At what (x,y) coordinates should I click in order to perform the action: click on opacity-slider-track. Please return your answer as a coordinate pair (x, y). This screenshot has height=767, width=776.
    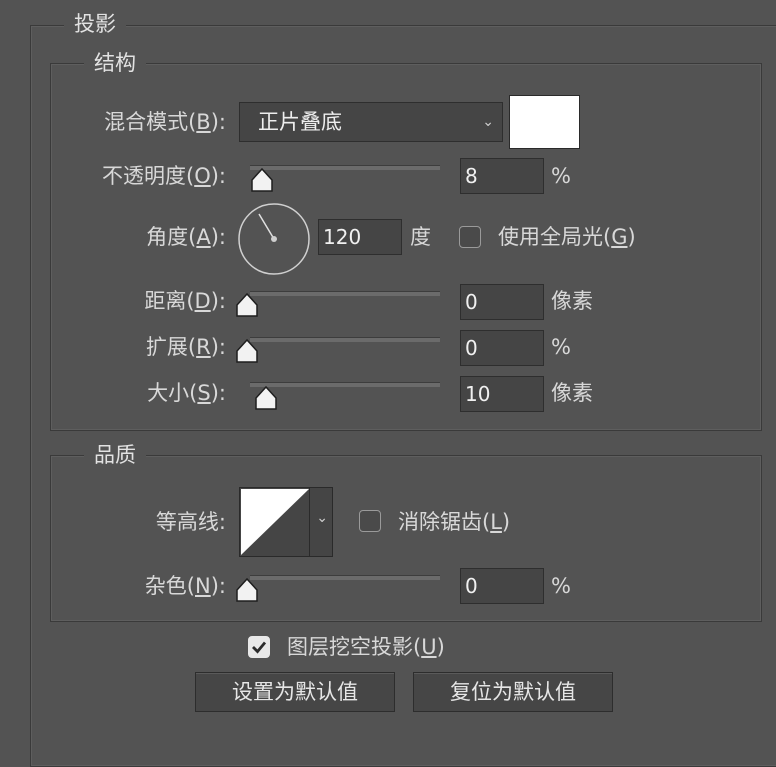
    Looking at the image, I should click on (345, 167).